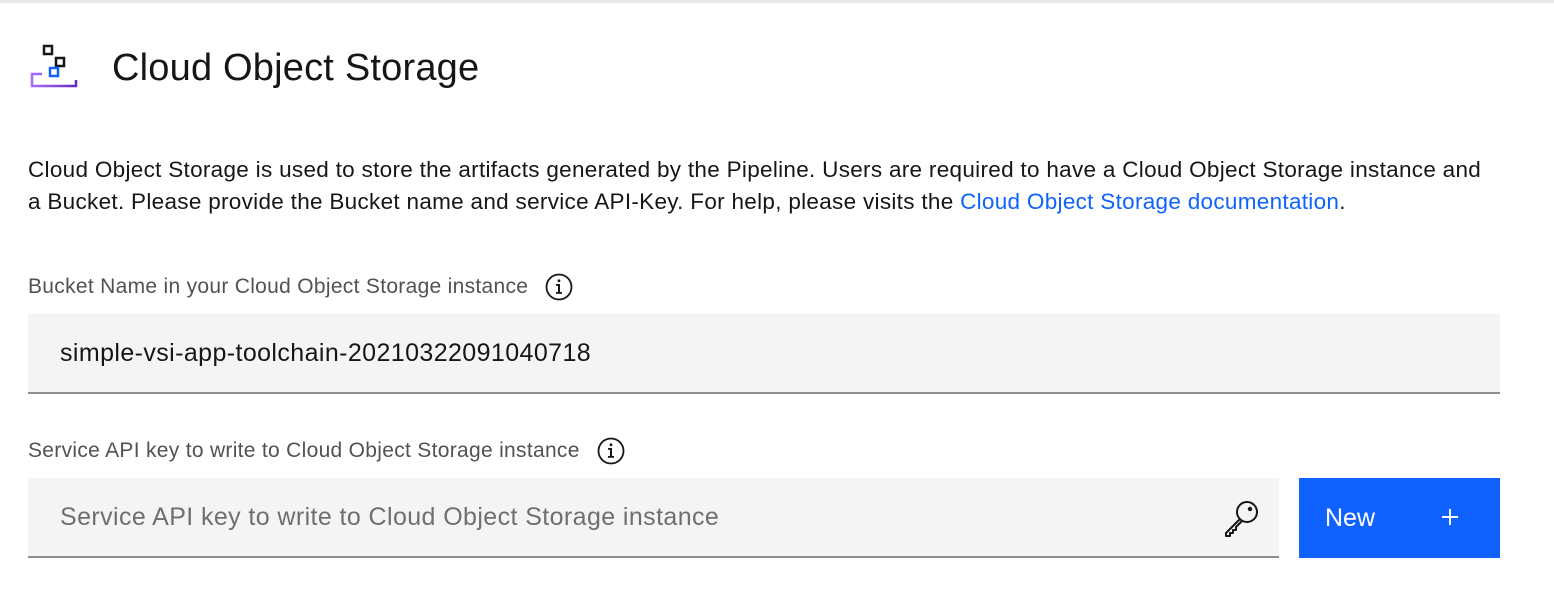  What do you see at coordinates (777, 1) in the screenshot?
I see `top-divider` at bounding box center [777, 1].